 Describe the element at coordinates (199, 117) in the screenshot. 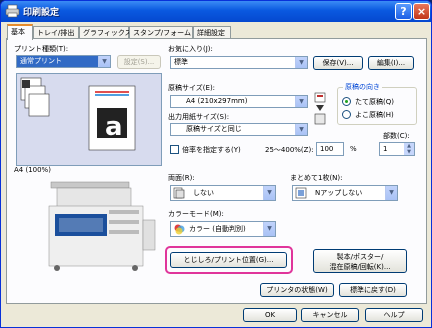

I see `output-size-label: 出力用紙サイズ(S):` at that location.